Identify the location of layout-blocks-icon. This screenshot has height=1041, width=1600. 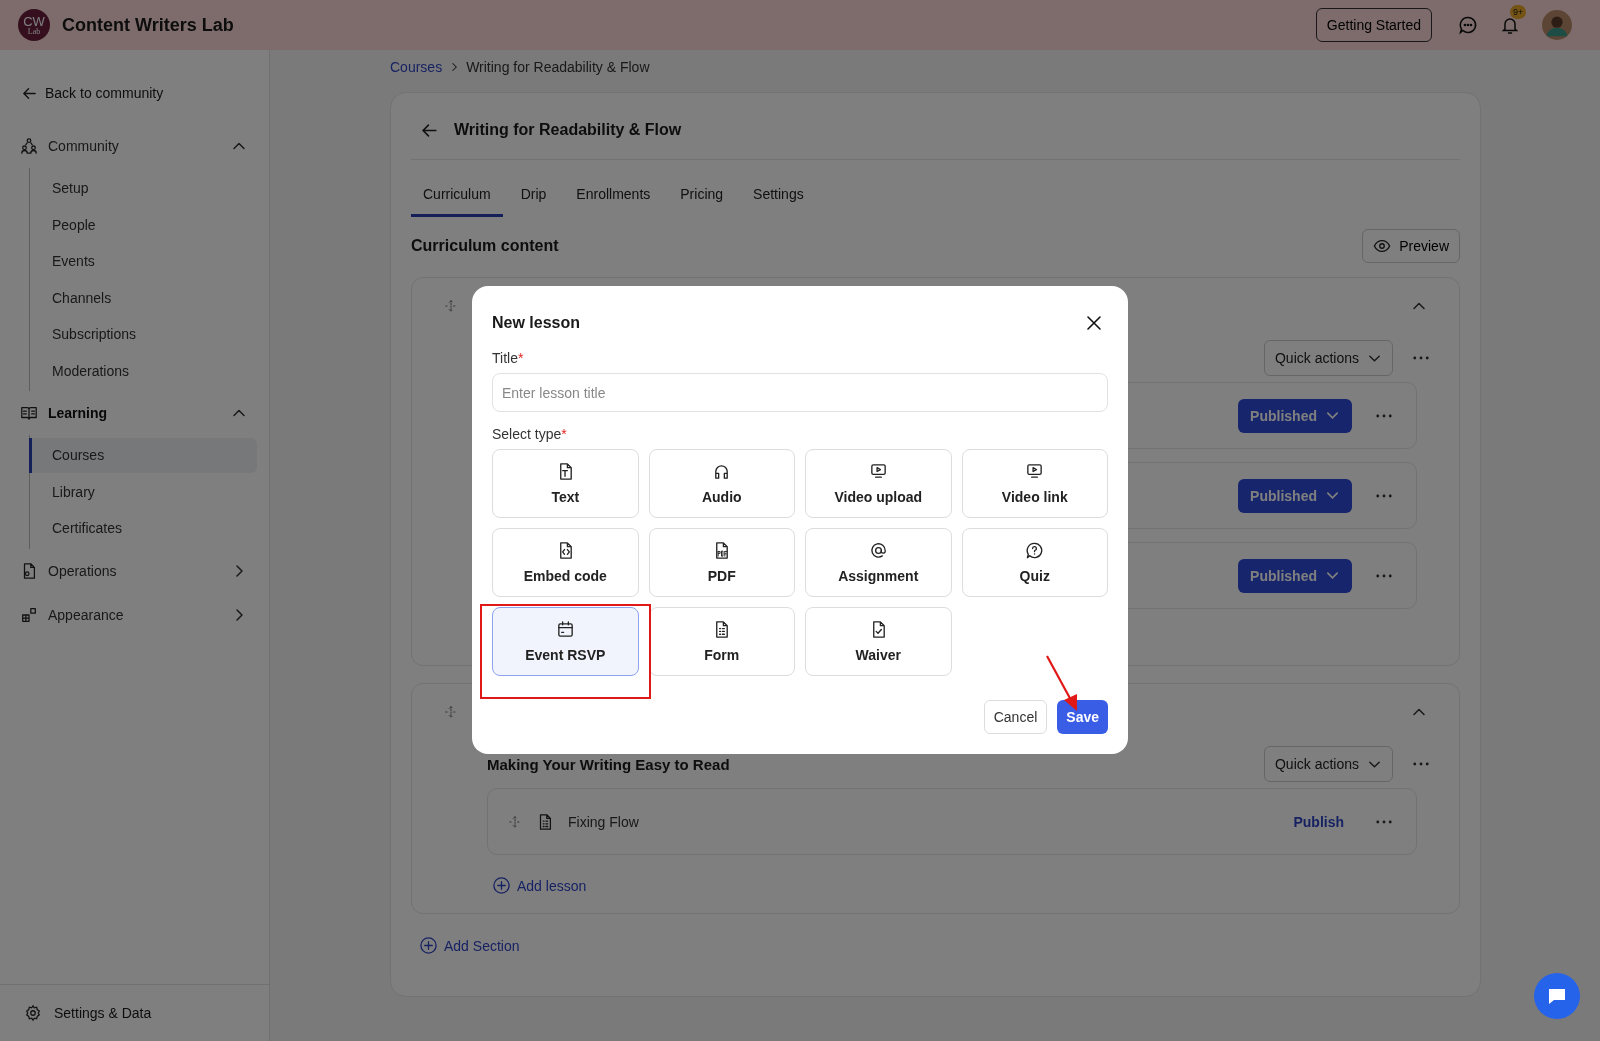
(29, 614).